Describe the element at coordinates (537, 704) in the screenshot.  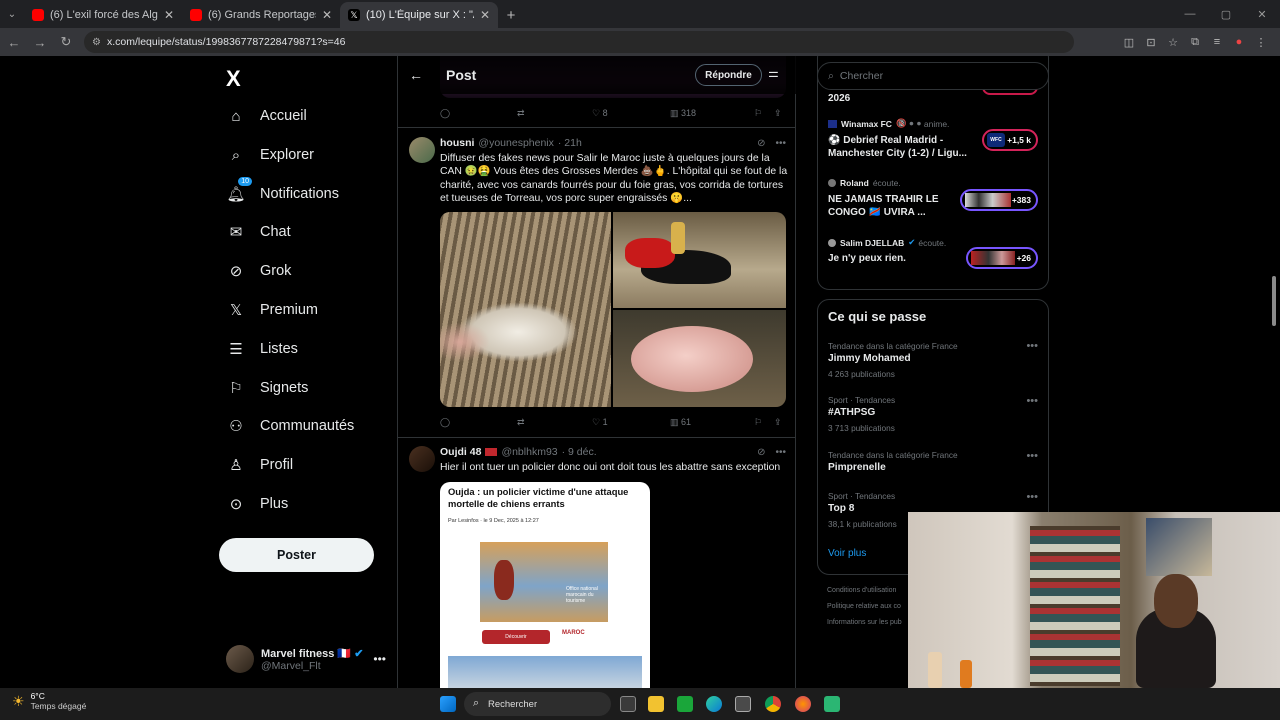
I see `taskbar-search: ⌕ Rechercher` at that location.